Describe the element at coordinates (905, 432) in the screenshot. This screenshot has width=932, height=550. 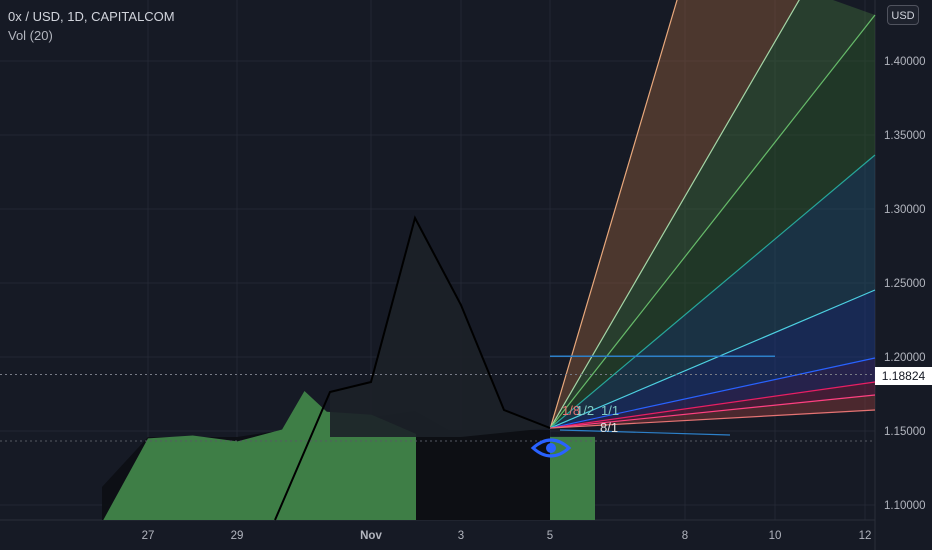
I see `y-tick-label: 1.15000` at that location.